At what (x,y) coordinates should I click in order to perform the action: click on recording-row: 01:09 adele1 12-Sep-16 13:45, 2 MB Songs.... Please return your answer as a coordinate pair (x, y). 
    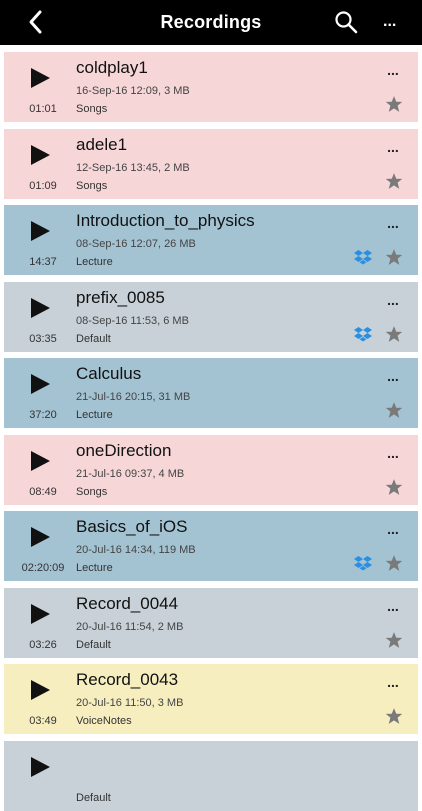
    Looking at the image, I should click on (211, 163).